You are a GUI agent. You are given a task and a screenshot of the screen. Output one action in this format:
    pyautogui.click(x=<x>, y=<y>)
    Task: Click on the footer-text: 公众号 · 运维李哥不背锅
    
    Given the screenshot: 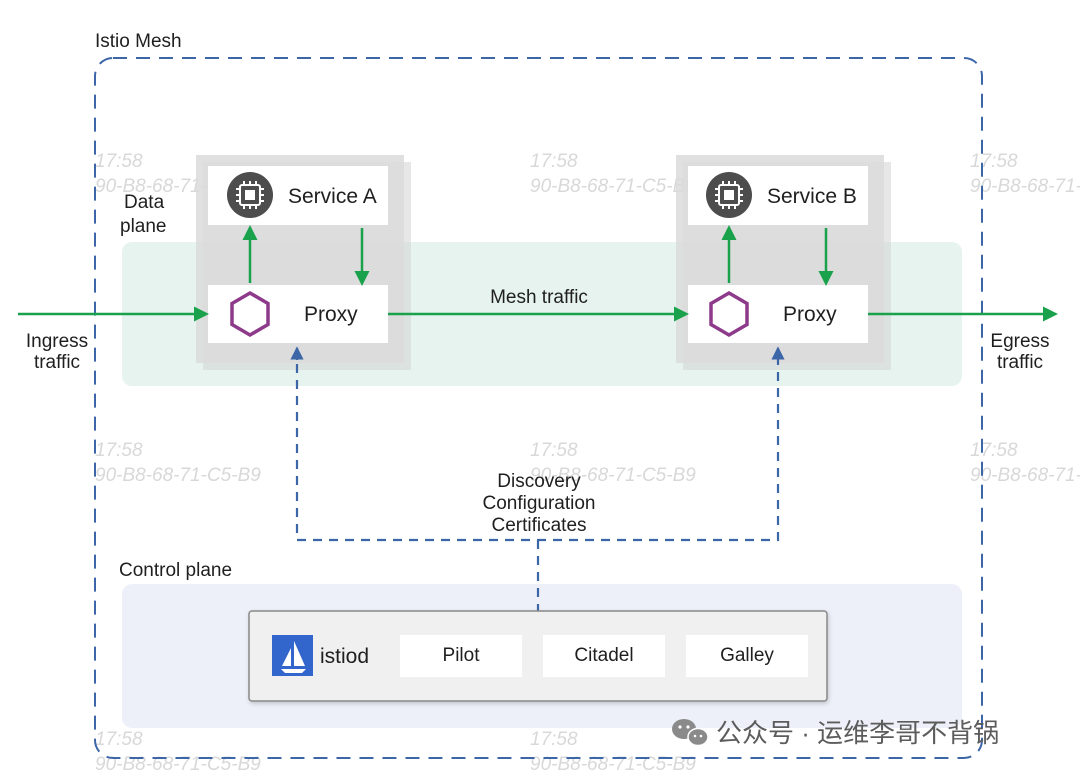 What is the action you would take?
    pyautogui.click(x=857, y=733)
    